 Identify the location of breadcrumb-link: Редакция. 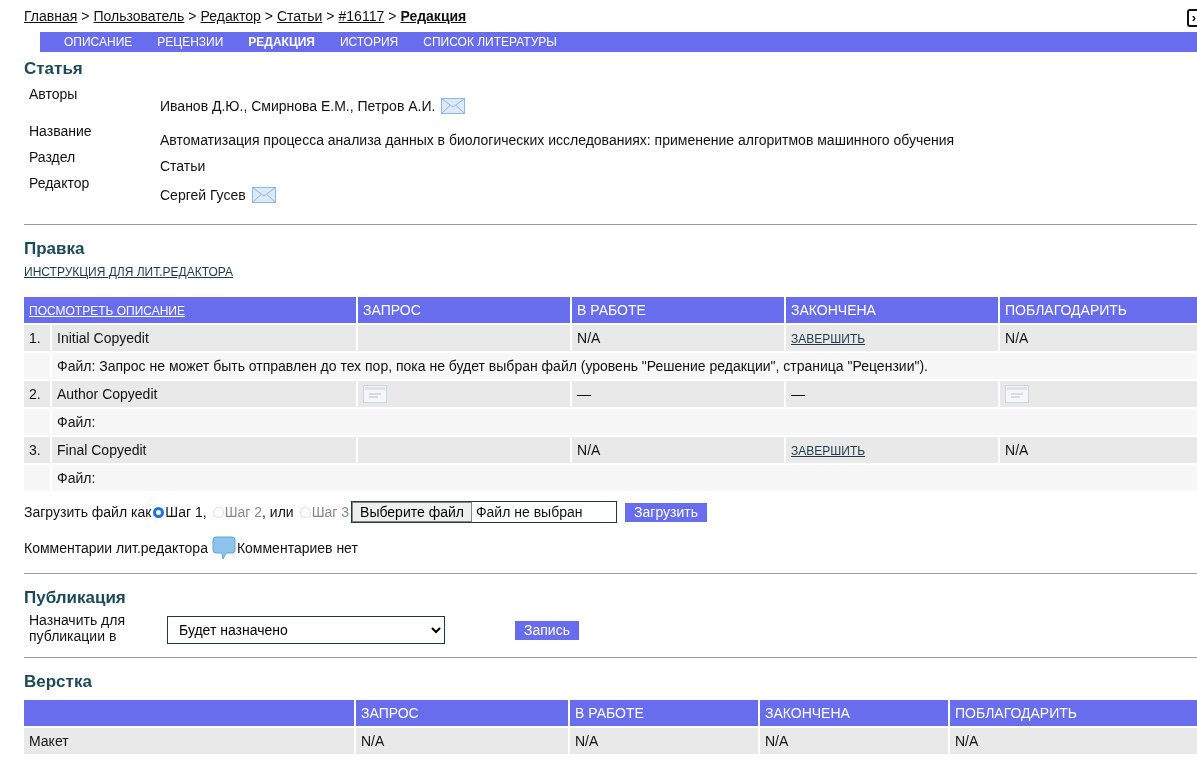
(433, 16).